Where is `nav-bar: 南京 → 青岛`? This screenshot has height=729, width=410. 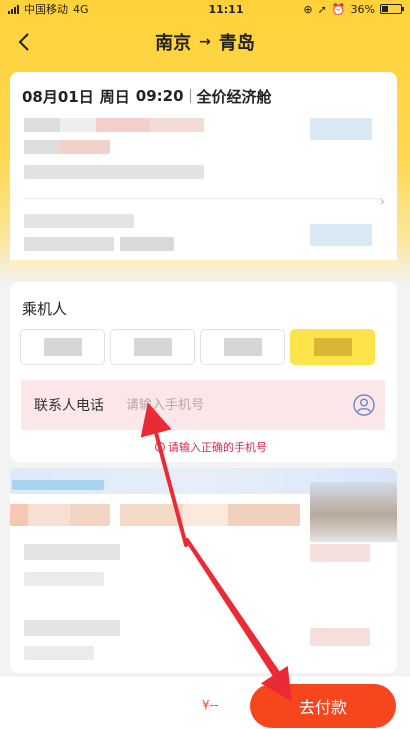 nav-bar: 南京 → 青岛 is located at coordinates (205, 42).